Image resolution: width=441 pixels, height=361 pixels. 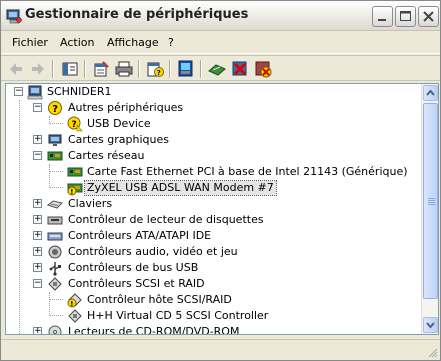 What do you see at coordinates (35, 92) in the screenshot?
I see `computer-icon` at bounding box center [35, 92].